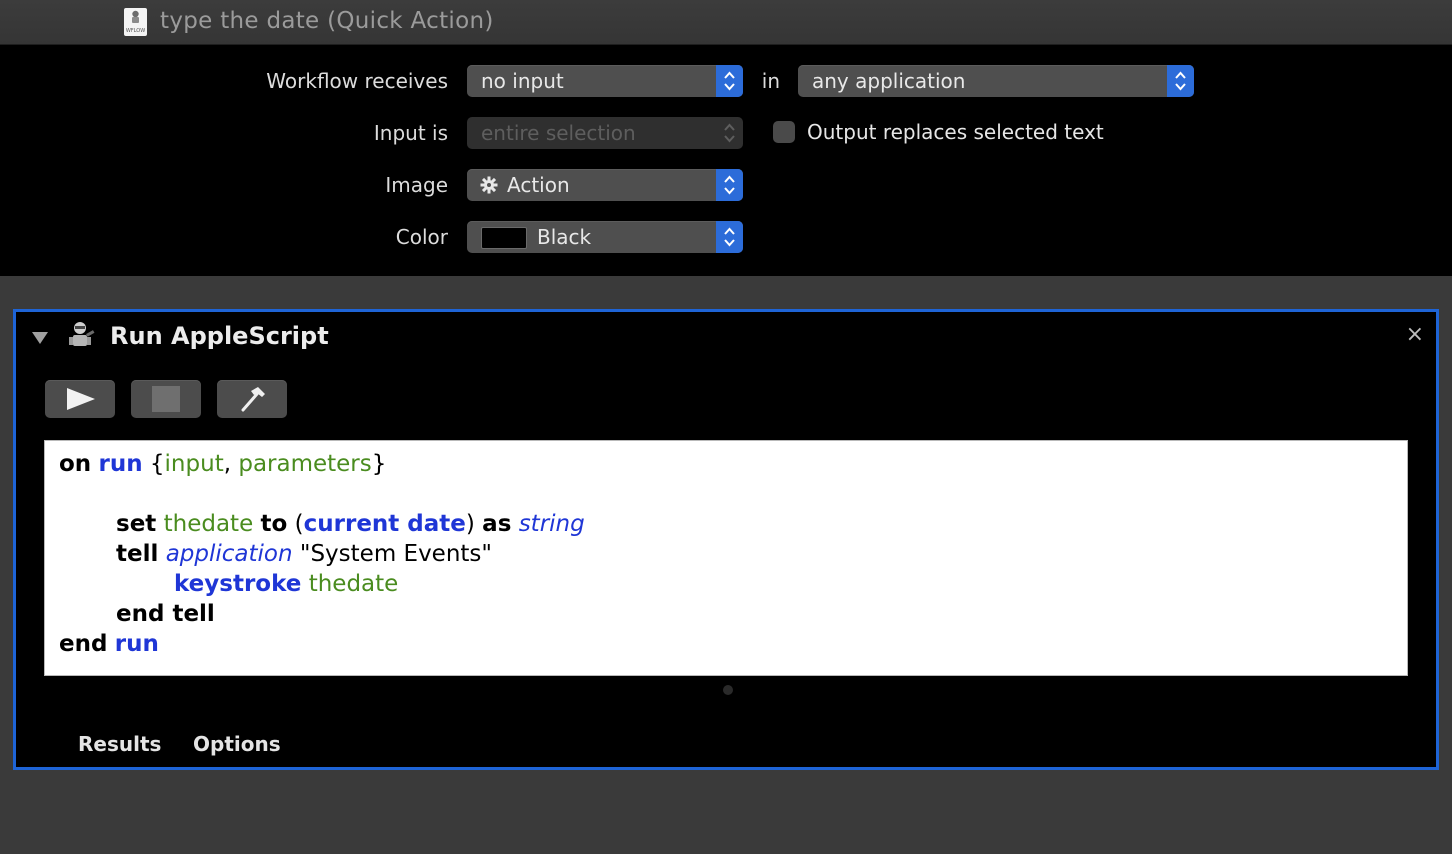 This screenshot has width=1452, height=854. I want to click on script-line-5: keystroke thedate, so click(286, 584).